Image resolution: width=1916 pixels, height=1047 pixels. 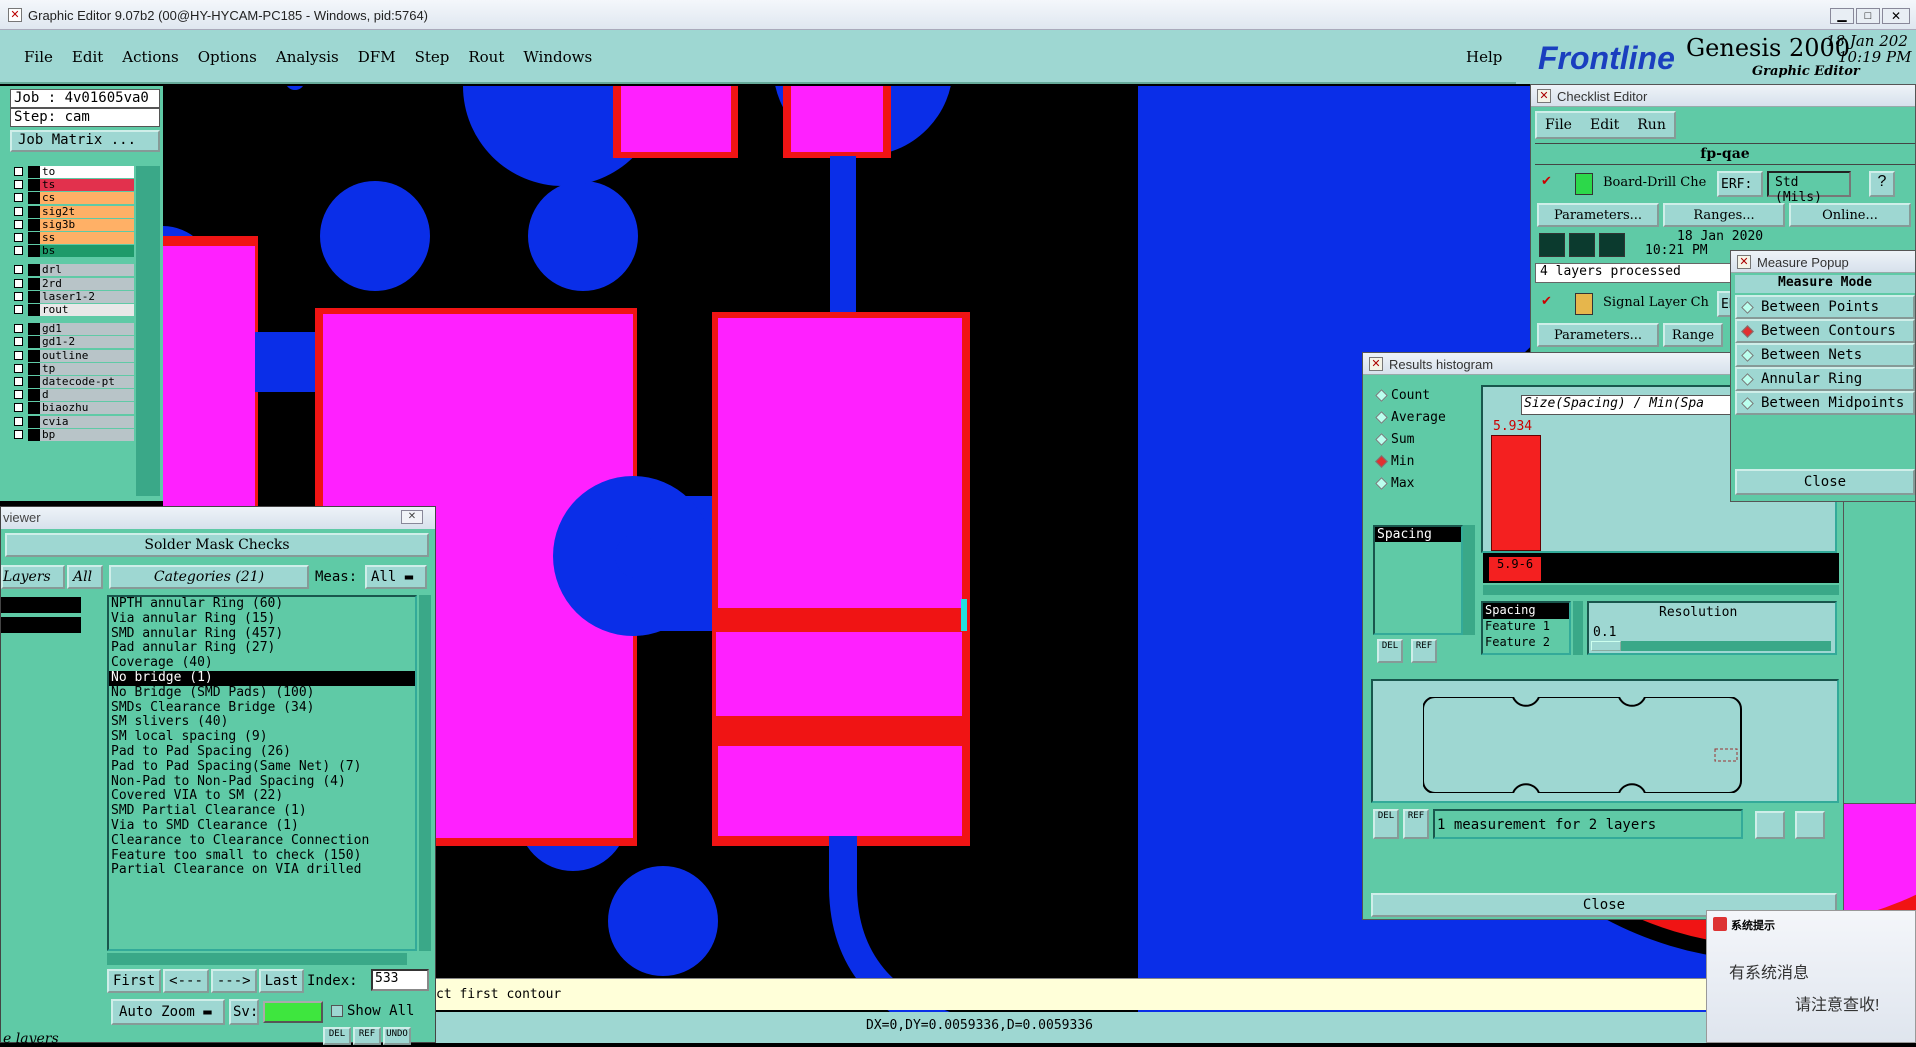 I want to click on category-item: Non-Pad to Non-Pad Spacing (4), so click(x=262, y=782).